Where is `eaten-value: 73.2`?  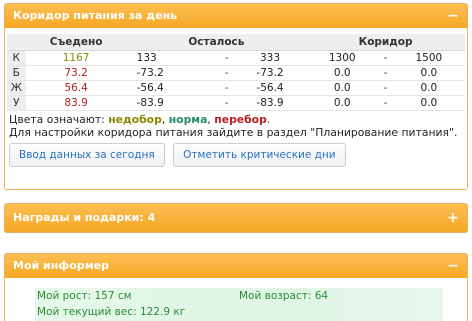 eaten-value: 73.2 is located at coordinates (76, 73).